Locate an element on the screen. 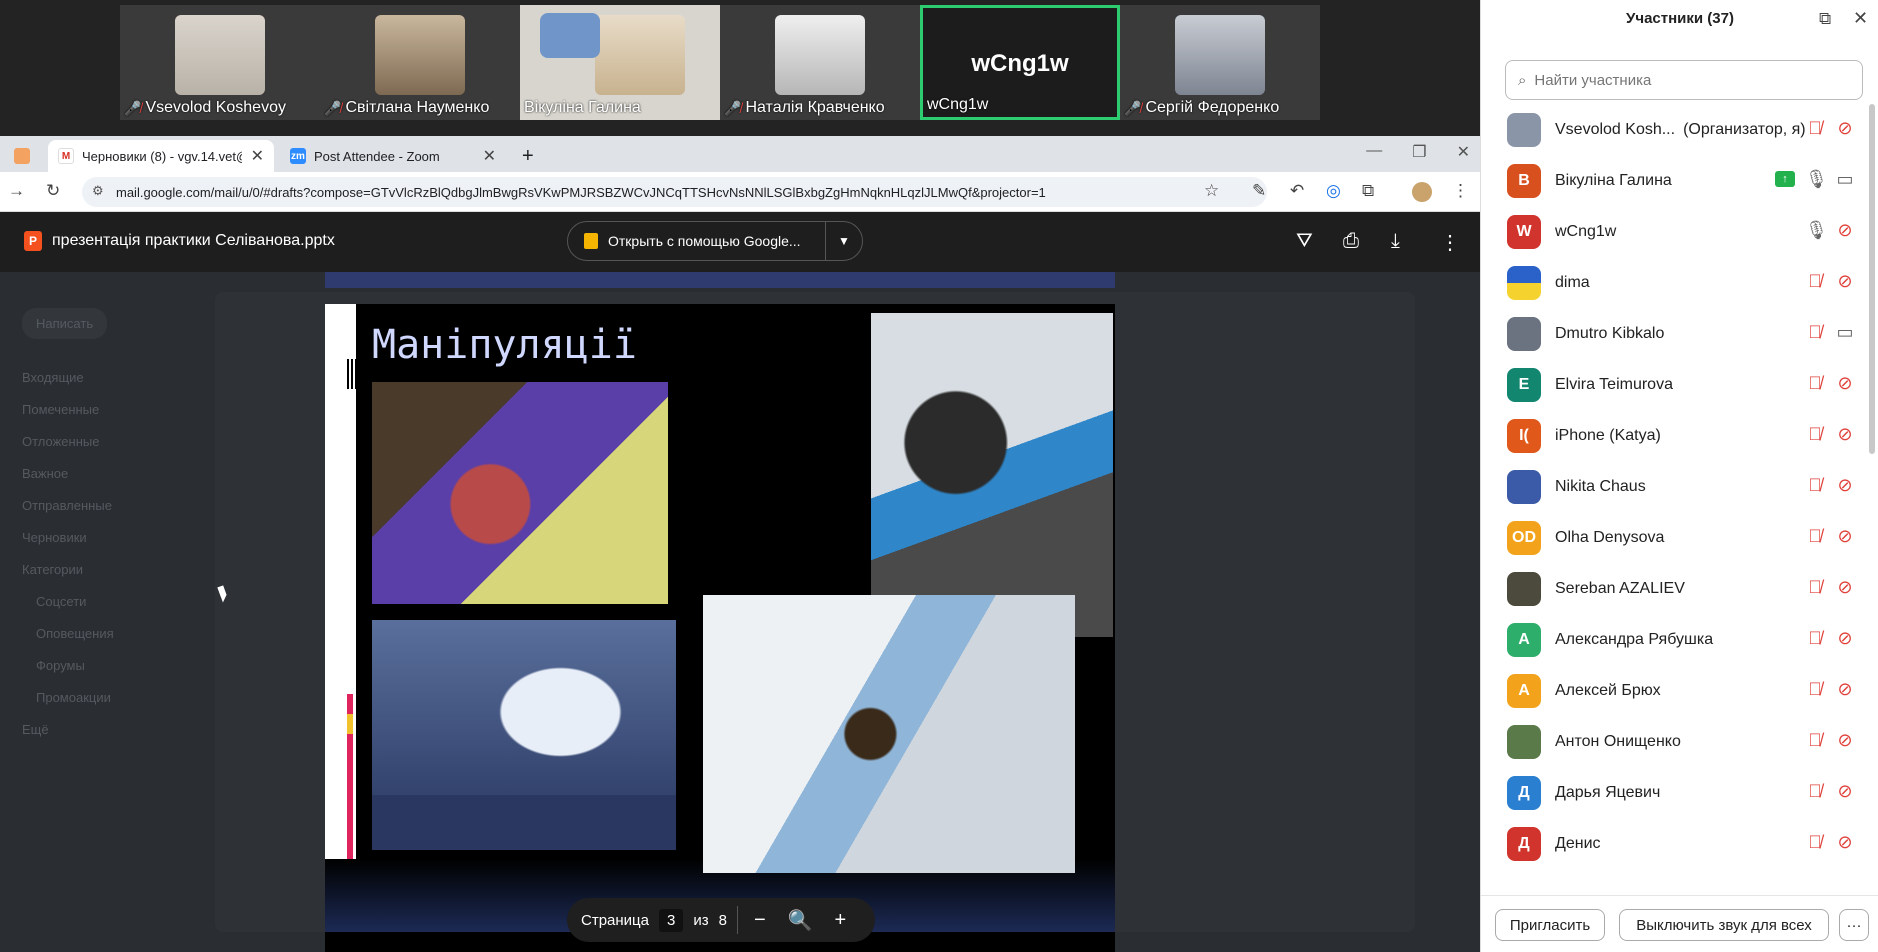  invite-button: Пригласить is located at coordinates (1550, 925).